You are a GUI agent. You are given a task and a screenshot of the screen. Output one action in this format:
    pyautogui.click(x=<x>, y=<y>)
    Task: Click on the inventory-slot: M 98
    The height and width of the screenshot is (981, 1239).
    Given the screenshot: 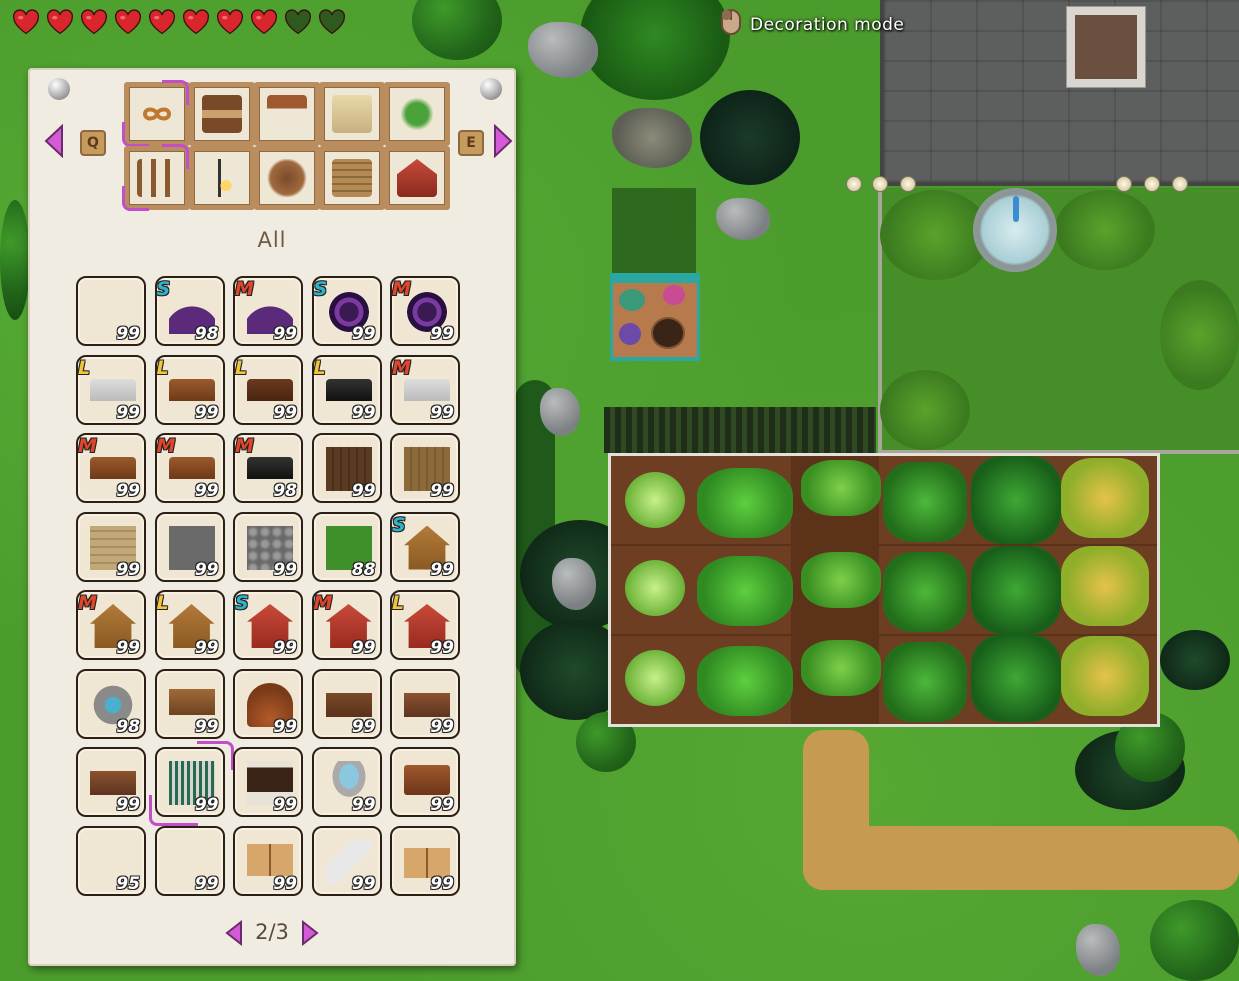 What is the action you would take?
    pyautogui.click(x=268, y=468)
    